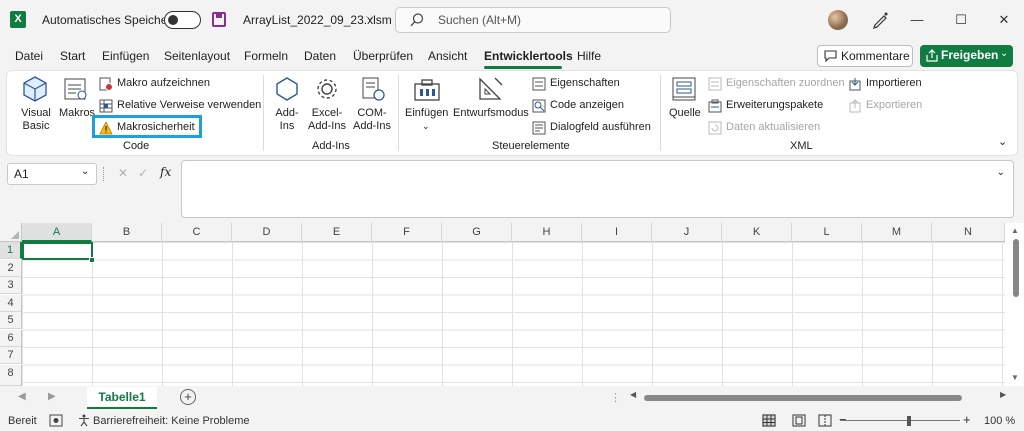 Image resolution: width=1024 pixels, height=431 pixels. I want to click on zoom-slider, so click(900, 420).